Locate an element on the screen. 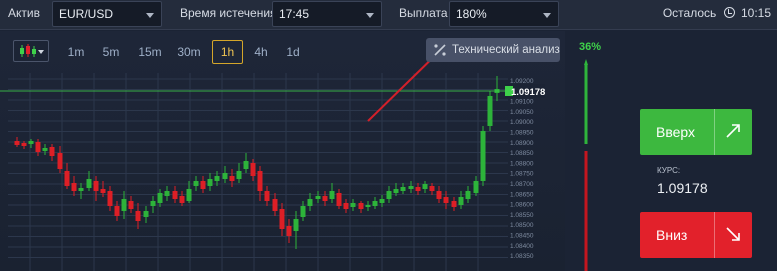 Image resolution: width=777 pixels, height=271 pixels. technical-analysis-icon is located at coordinates (440, 50).